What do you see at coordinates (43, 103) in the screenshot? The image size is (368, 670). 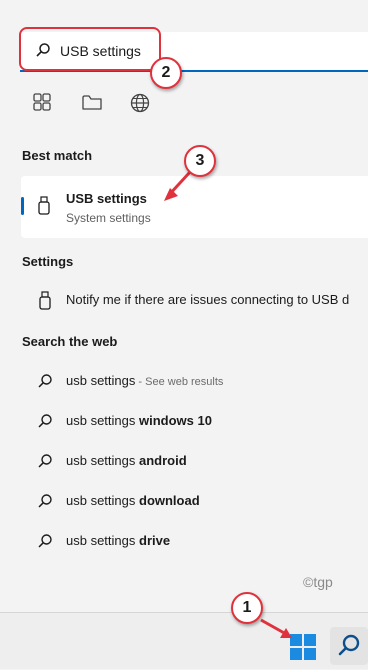 I see `apps-icon` at bounding box center [43, 103].